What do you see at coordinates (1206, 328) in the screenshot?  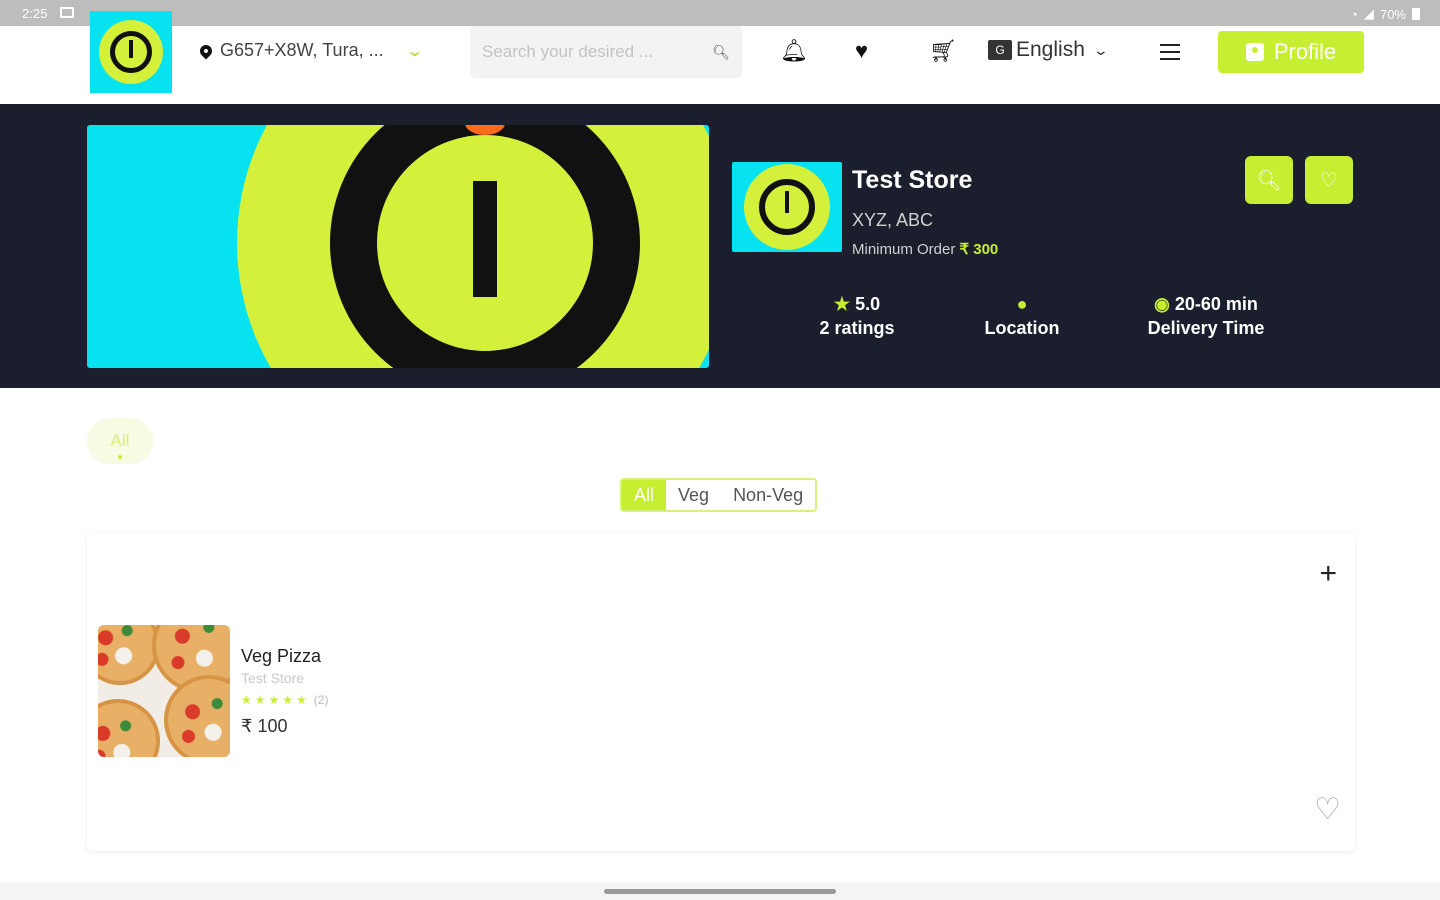 I see `delivery-label: Delivery Time` at bounding box center [1206, 328].